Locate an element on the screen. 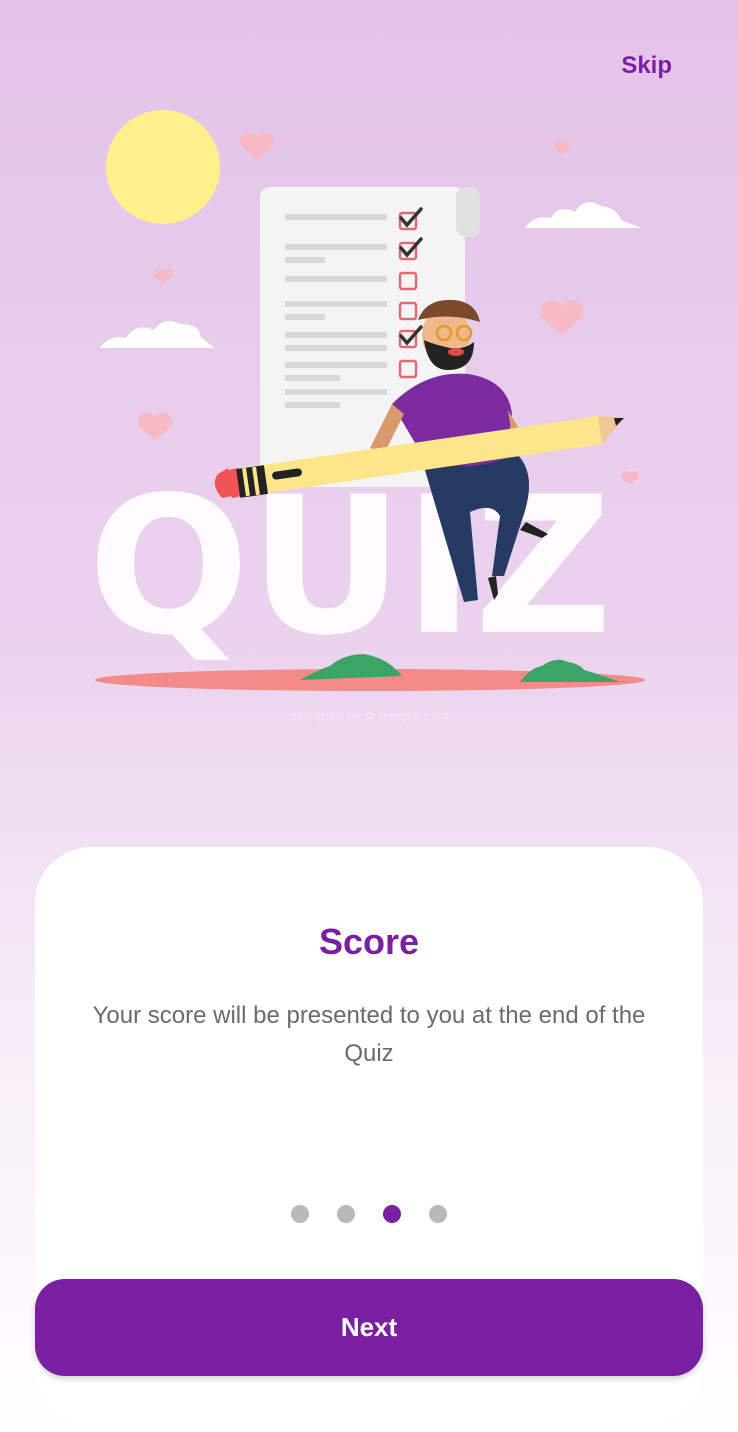 Image resolution: width=738 pixels, height=1432 pixels. page-indicator is located at coordinates (369, 1214).